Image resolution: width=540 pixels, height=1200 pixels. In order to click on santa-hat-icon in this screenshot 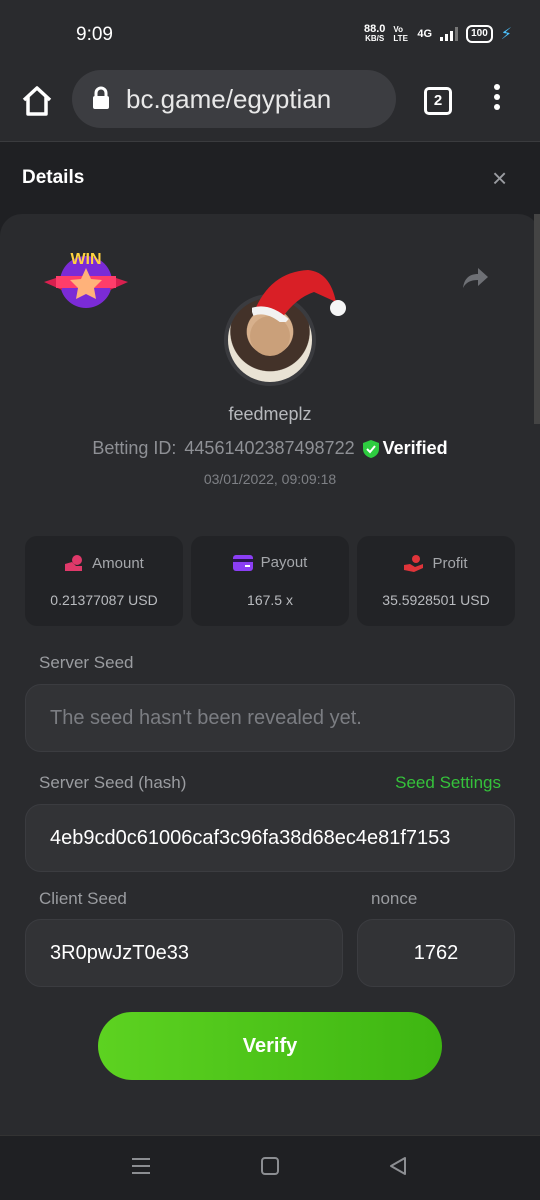, I will do `click(299, 296)`.